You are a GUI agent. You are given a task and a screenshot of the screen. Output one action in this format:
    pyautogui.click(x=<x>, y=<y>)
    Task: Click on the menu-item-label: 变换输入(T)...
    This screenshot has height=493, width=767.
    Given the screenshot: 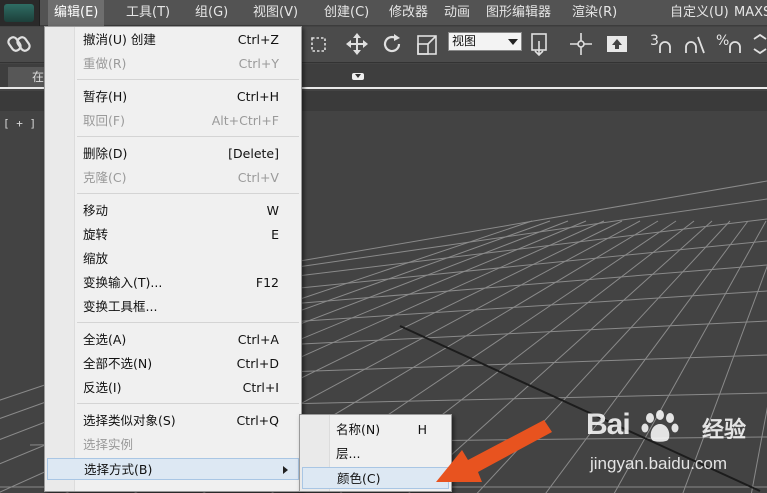 What is the action you would take?
    pyautogui.click(x=123, y=282)
    